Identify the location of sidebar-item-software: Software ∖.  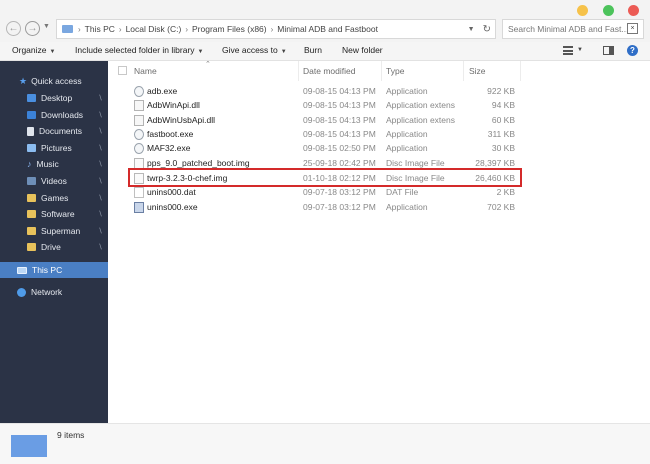
(54, 214).